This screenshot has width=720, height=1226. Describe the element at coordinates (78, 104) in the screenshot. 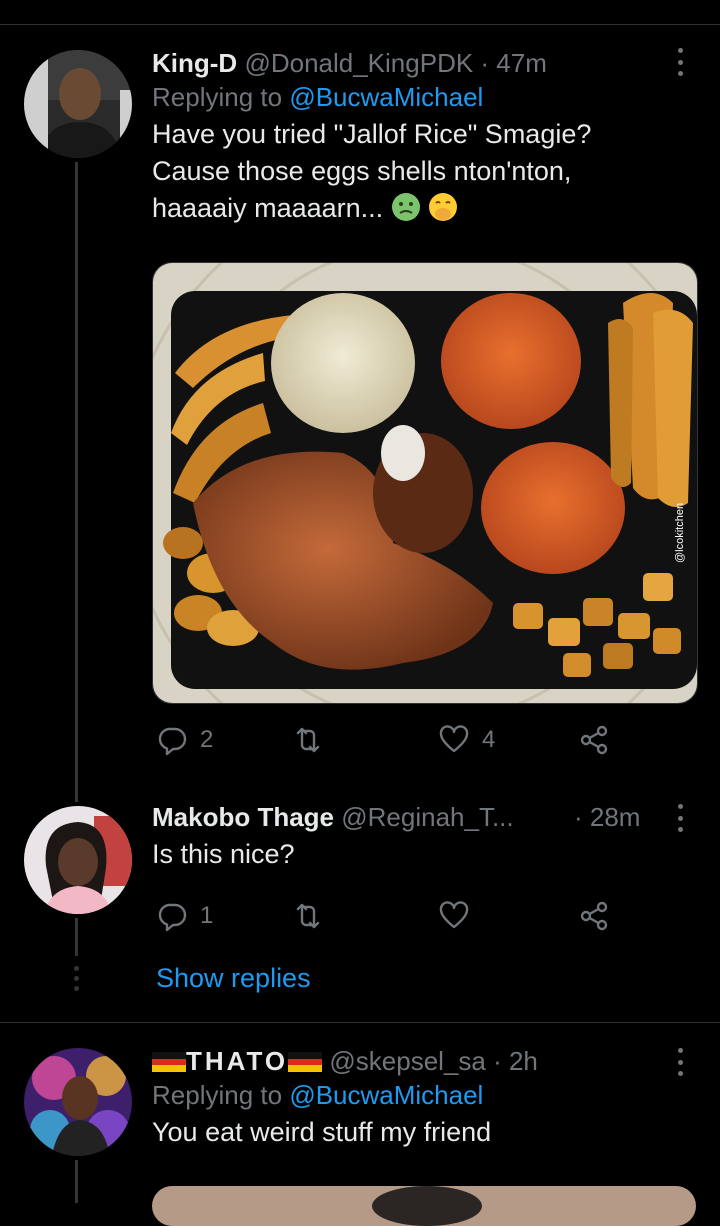

I see `avatar-king-d` at that location.